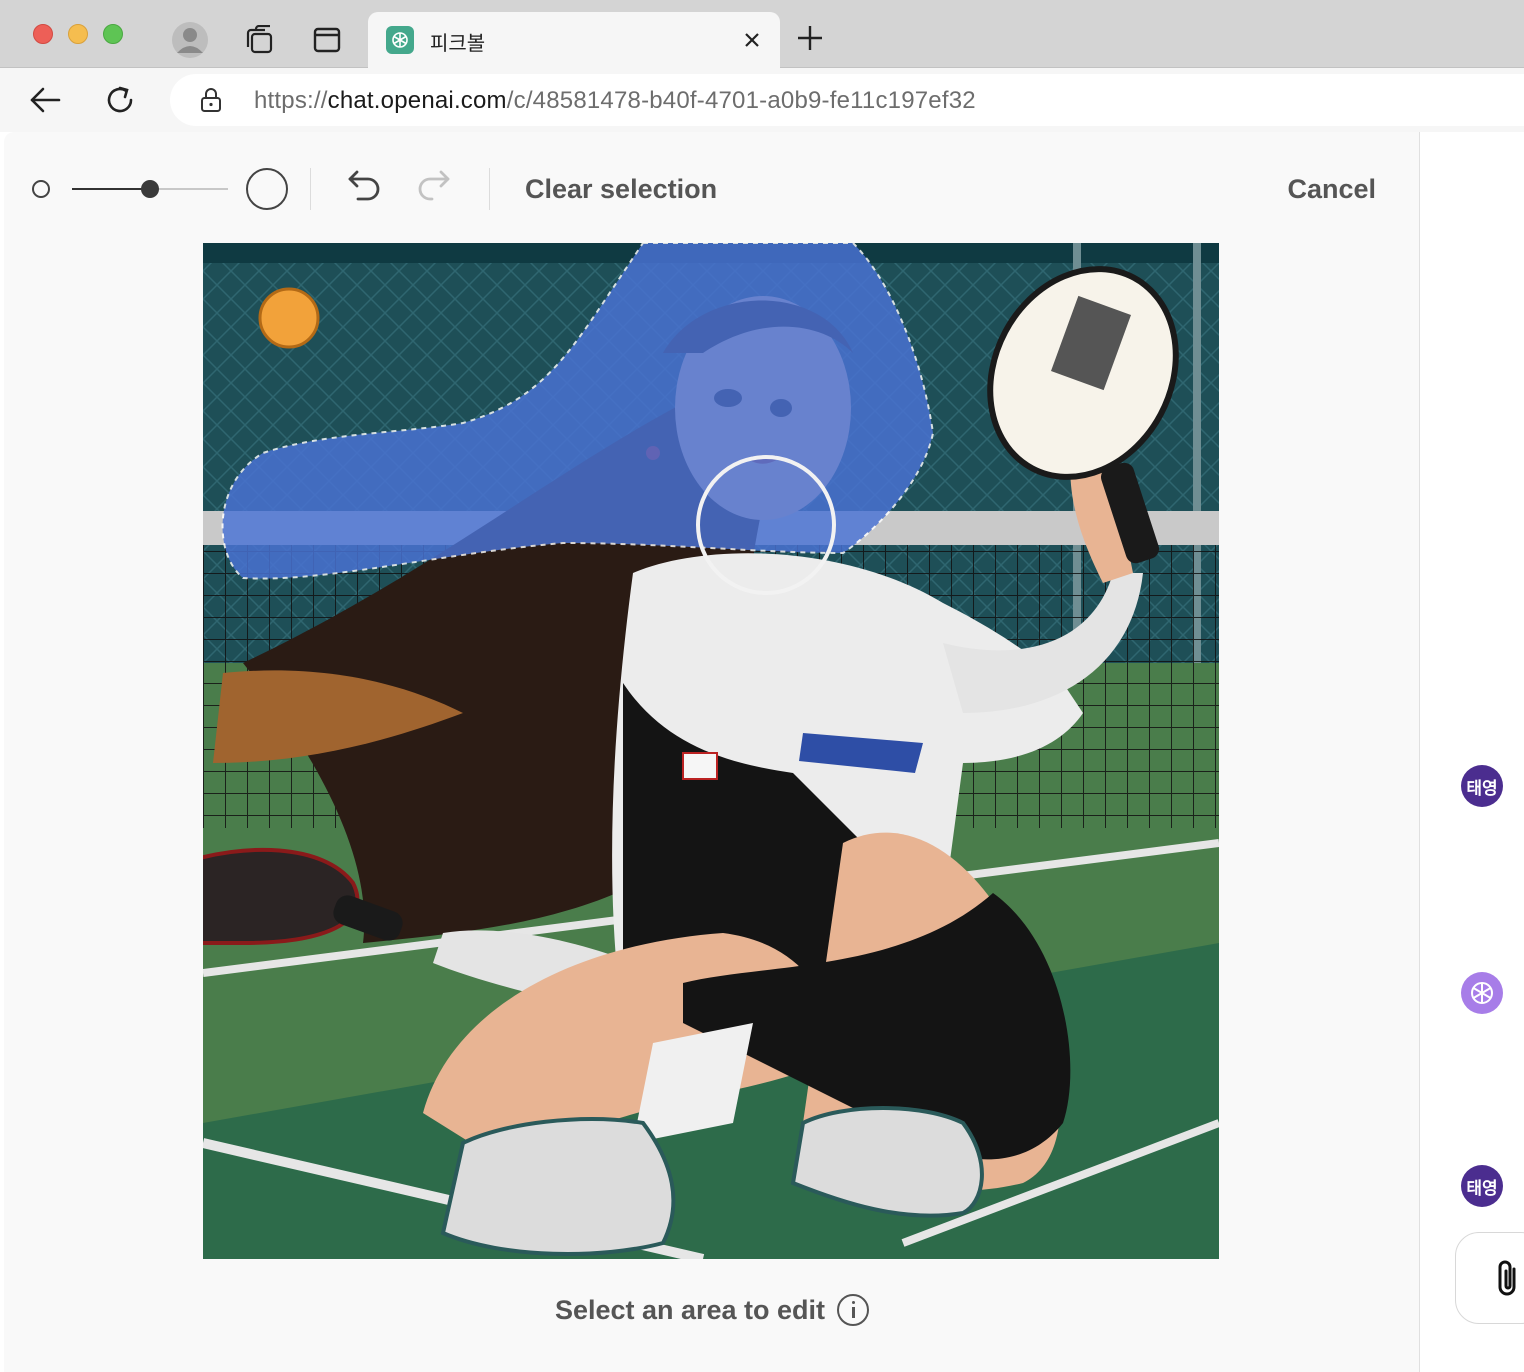 The height and width of the screenshot is (1372, 1524). What do you see at coordinates (1472, 752) in the screenshot?
I see `chat-sidebar: 태영 태영` at bounding box center [1472, 752].